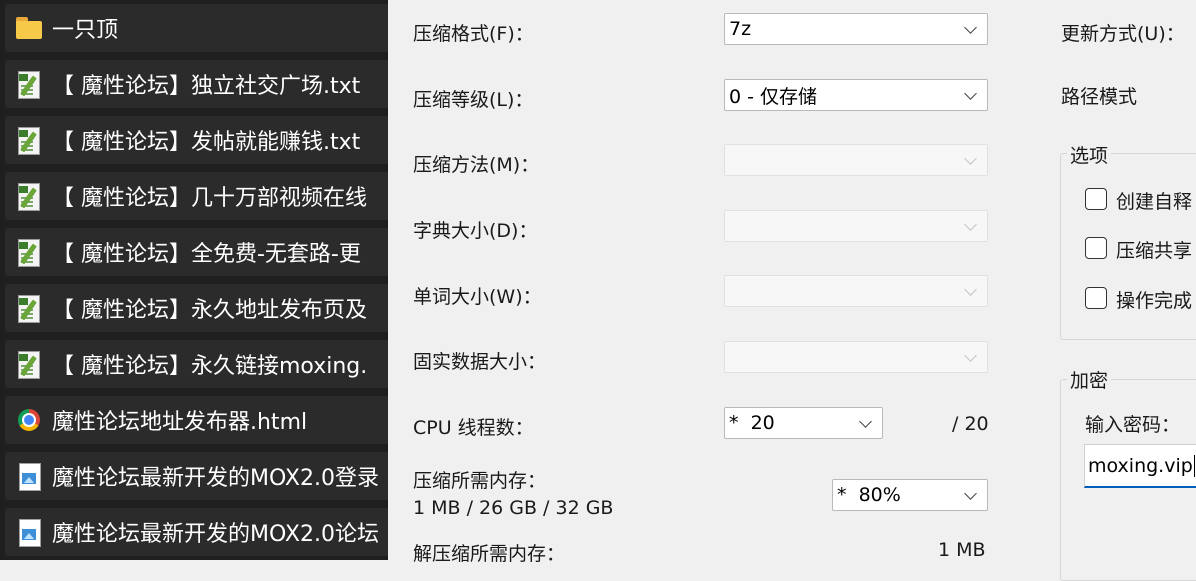 The height and width of the screenshot is (581, 1196). I want to click on shared-files-checkbox-label: 压缩共享, so click(1154, 251).